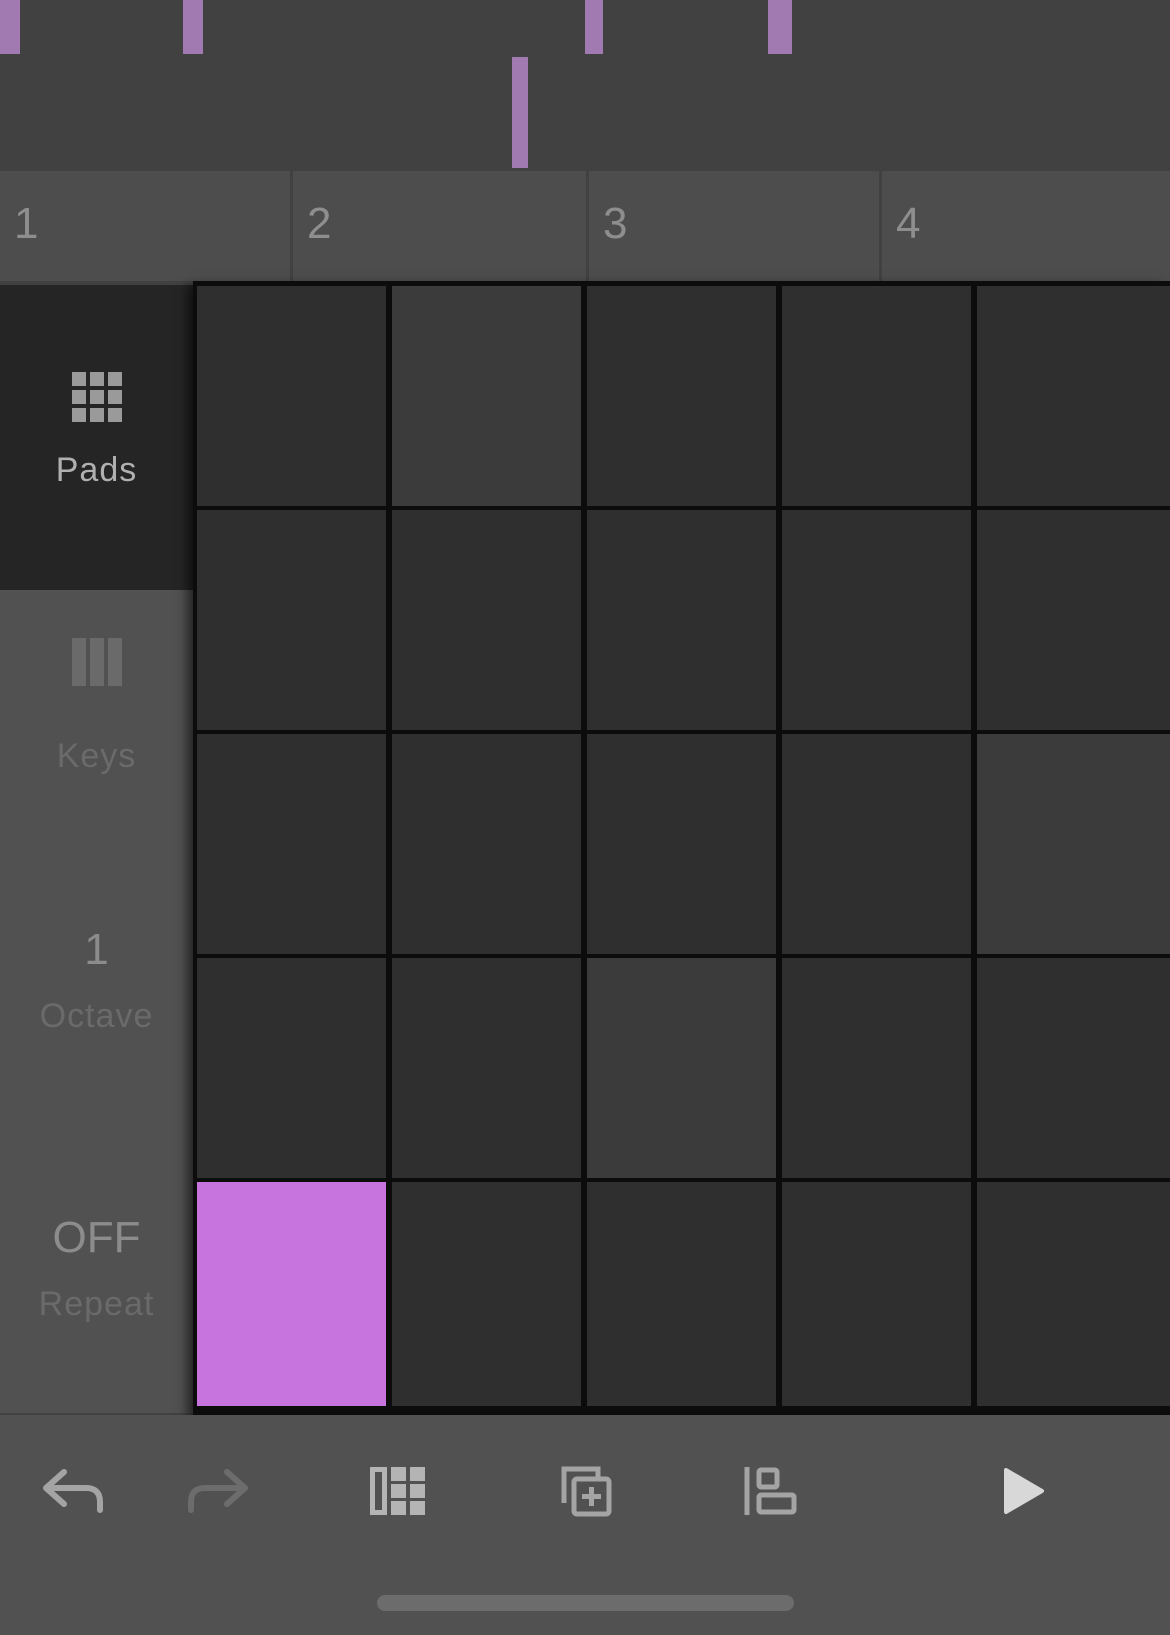 This screenshot has height=1635, width=1170. I want to click on undo-button, so click(73, 1491).